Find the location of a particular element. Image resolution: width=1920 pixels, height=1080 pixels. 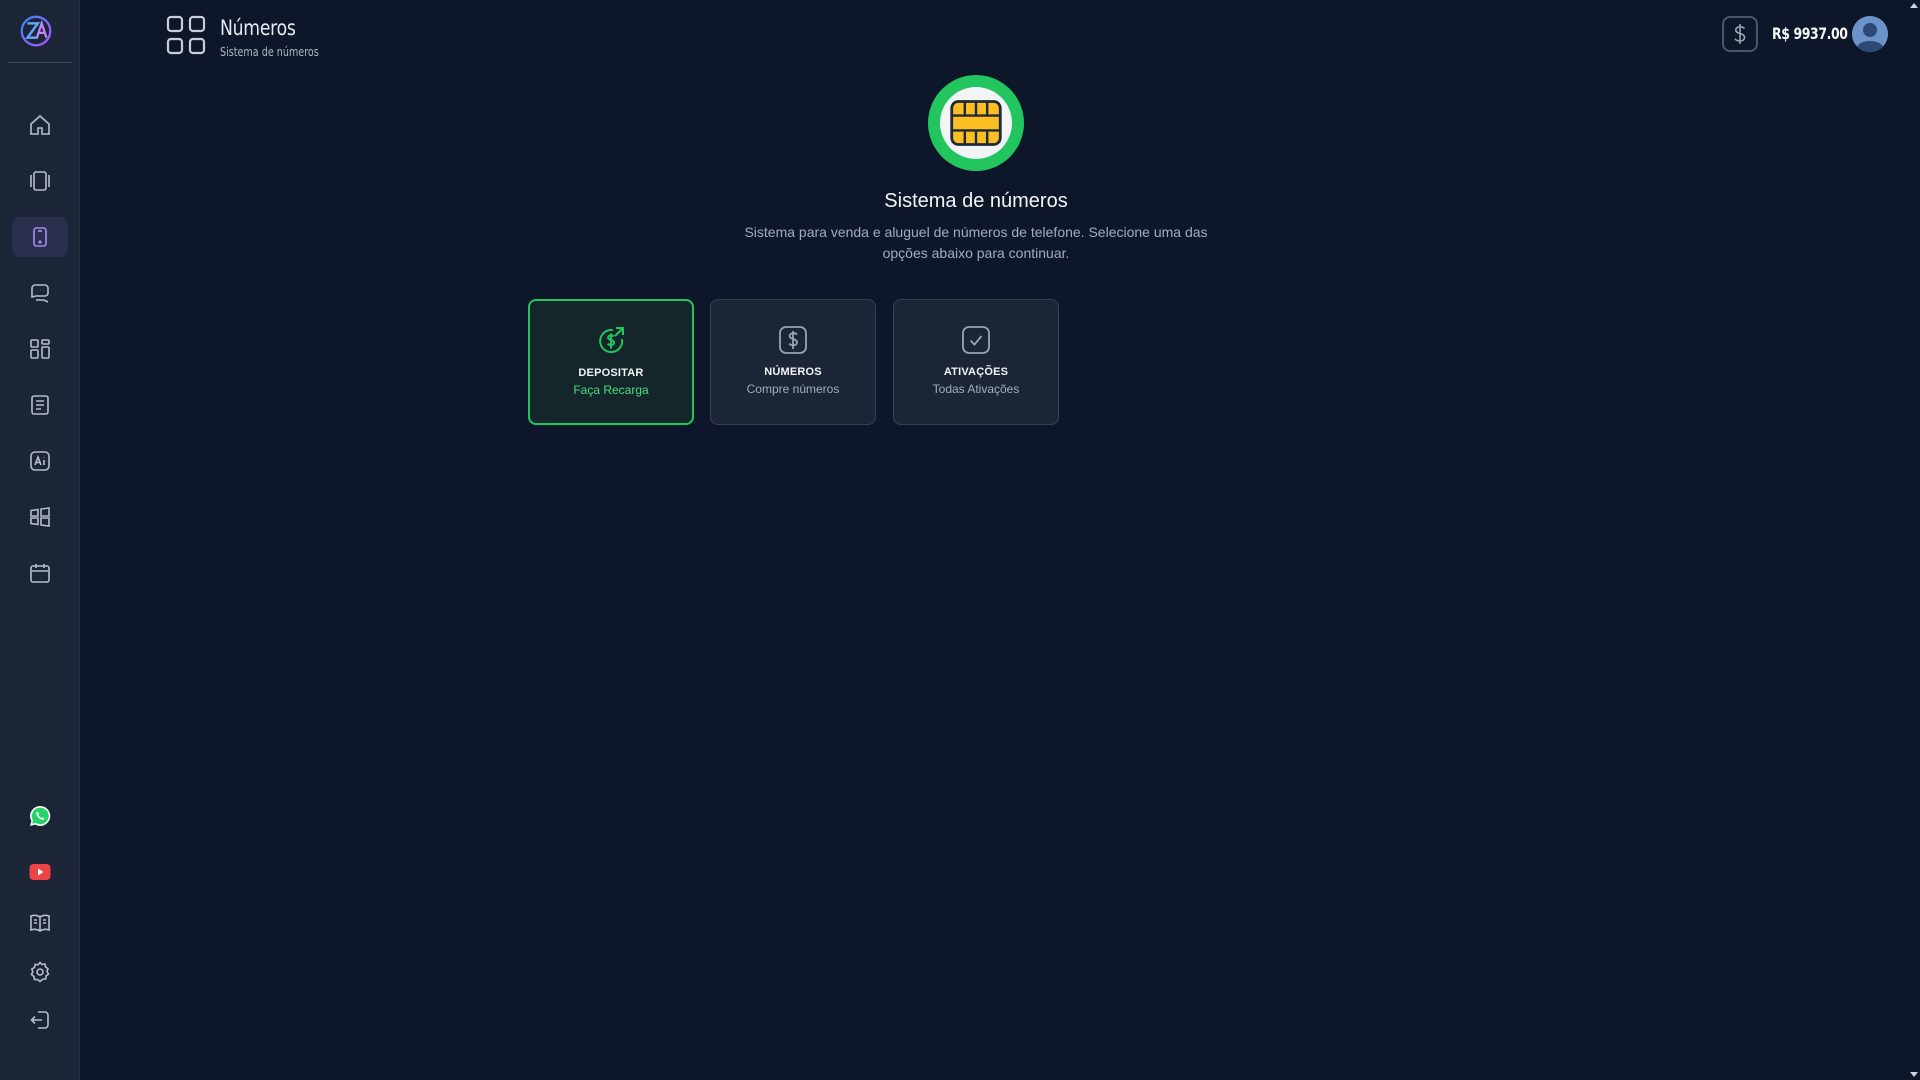

logout-icon is located at coordinates (39, 1020).